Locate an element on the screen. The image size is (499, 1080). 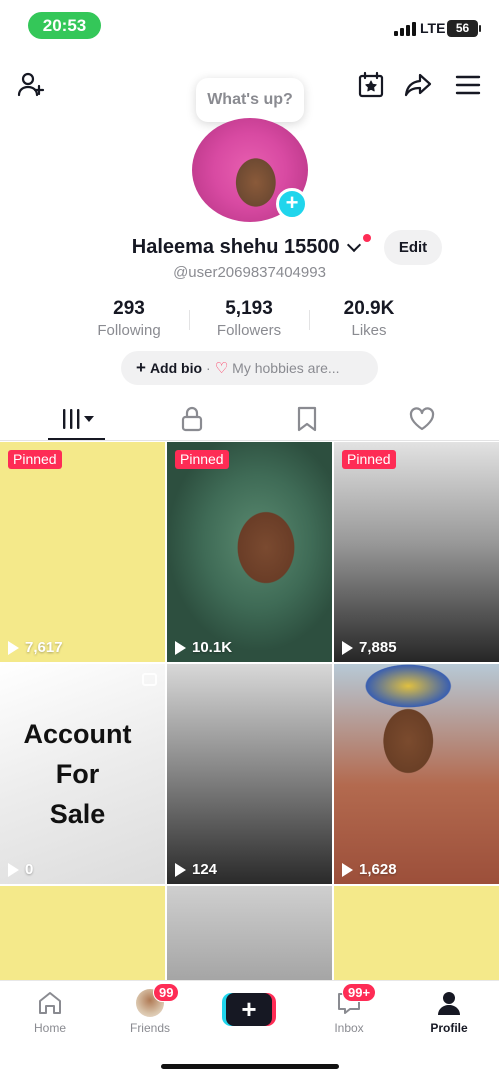
tab-videos is located at coordinates (77, 419).